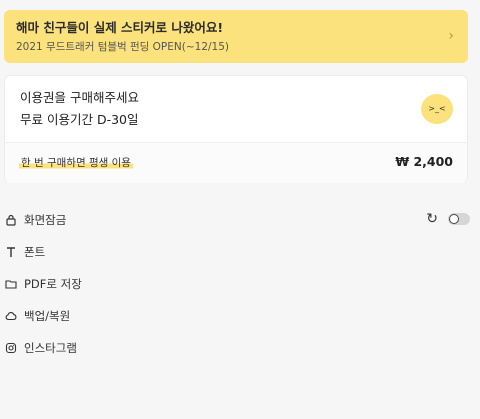  What do you see at coordinates (236, 162) in the screenshot?
I see `card-footer: 한 번 구매하면 평생 이용 ₩ 2,400` at bounding box center [236, 162].